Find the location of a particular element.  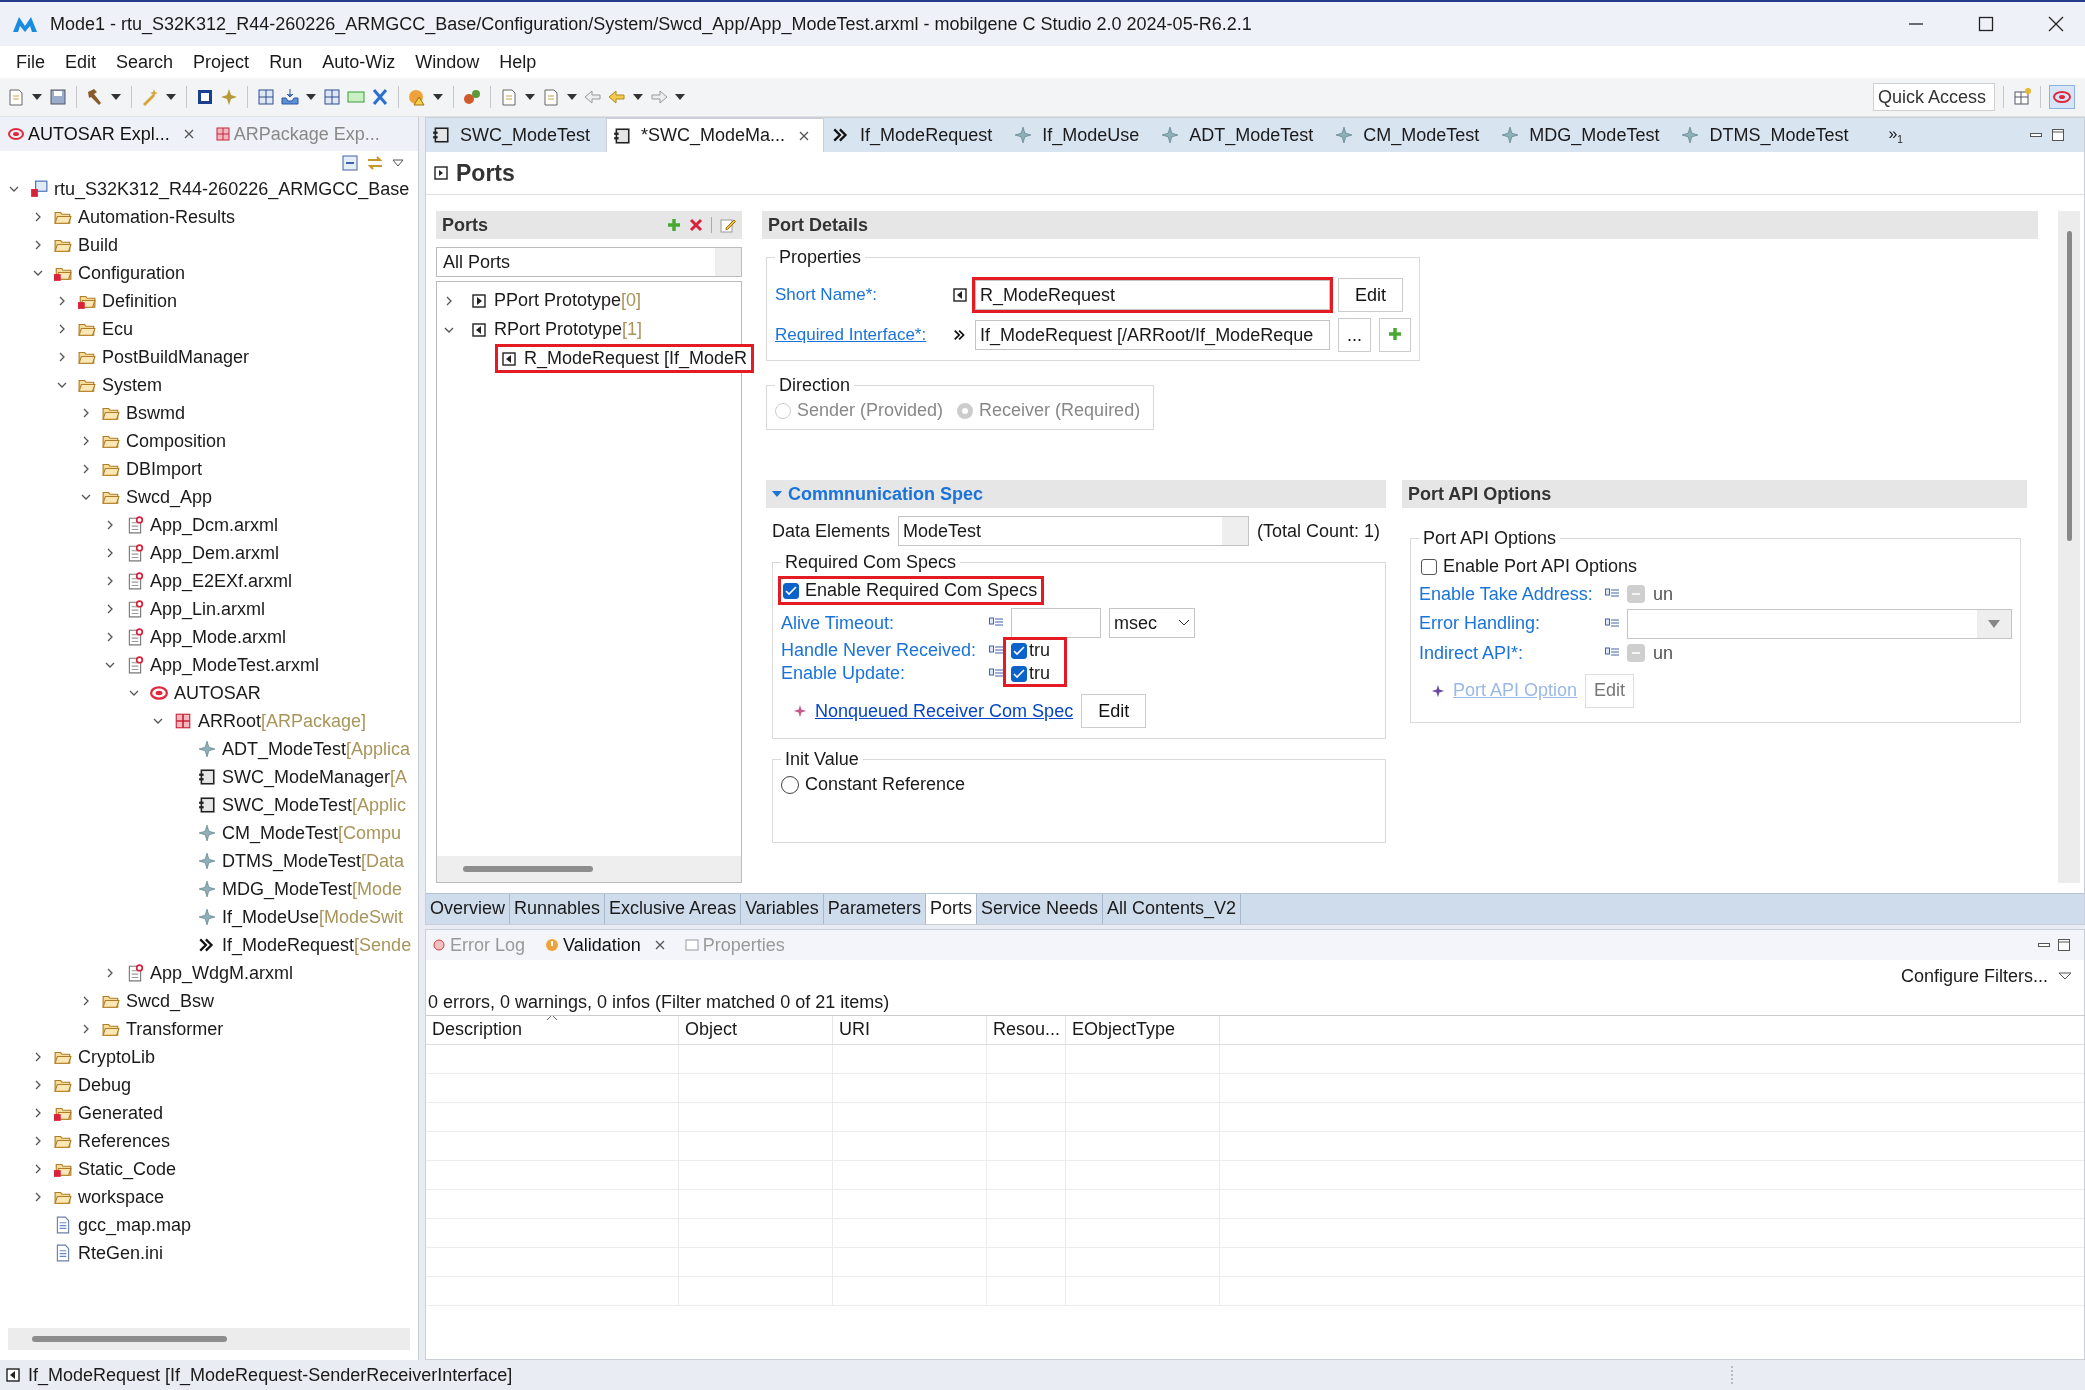

tree-item: App_Lin.arxml is located at coordinates (208, 609).